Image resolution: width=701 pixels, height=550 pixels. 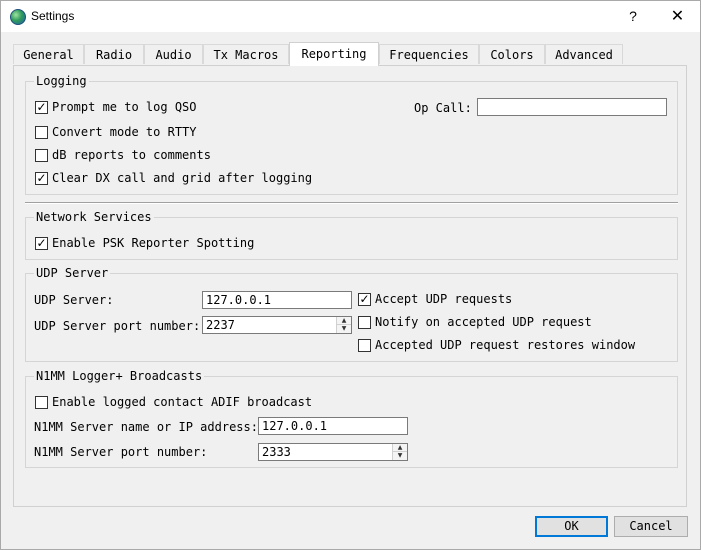 I want to click on globe-icon, so click(x=18, y=17).